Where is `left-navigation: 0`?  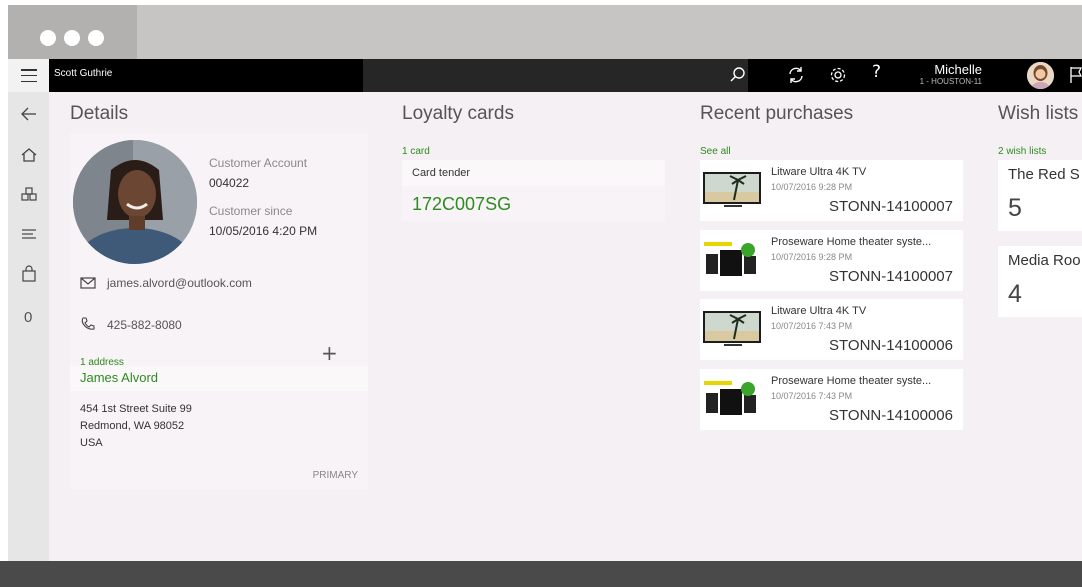
left-navigation: 0 is located at coordinates (28, 326).